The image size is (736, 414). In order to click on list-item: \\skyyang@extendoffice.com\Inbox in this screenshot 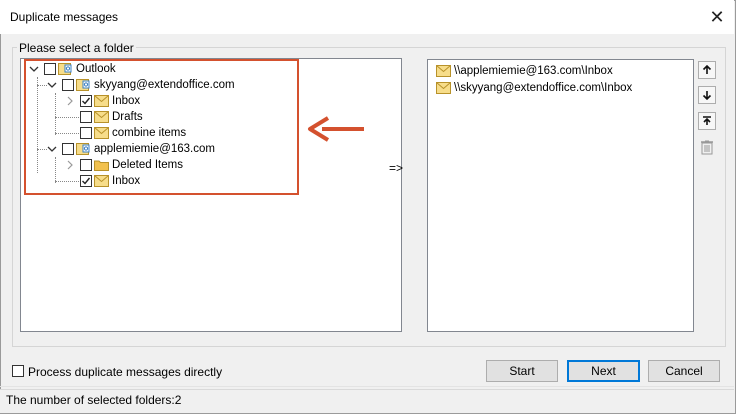, I will do `click(533, 88)`.